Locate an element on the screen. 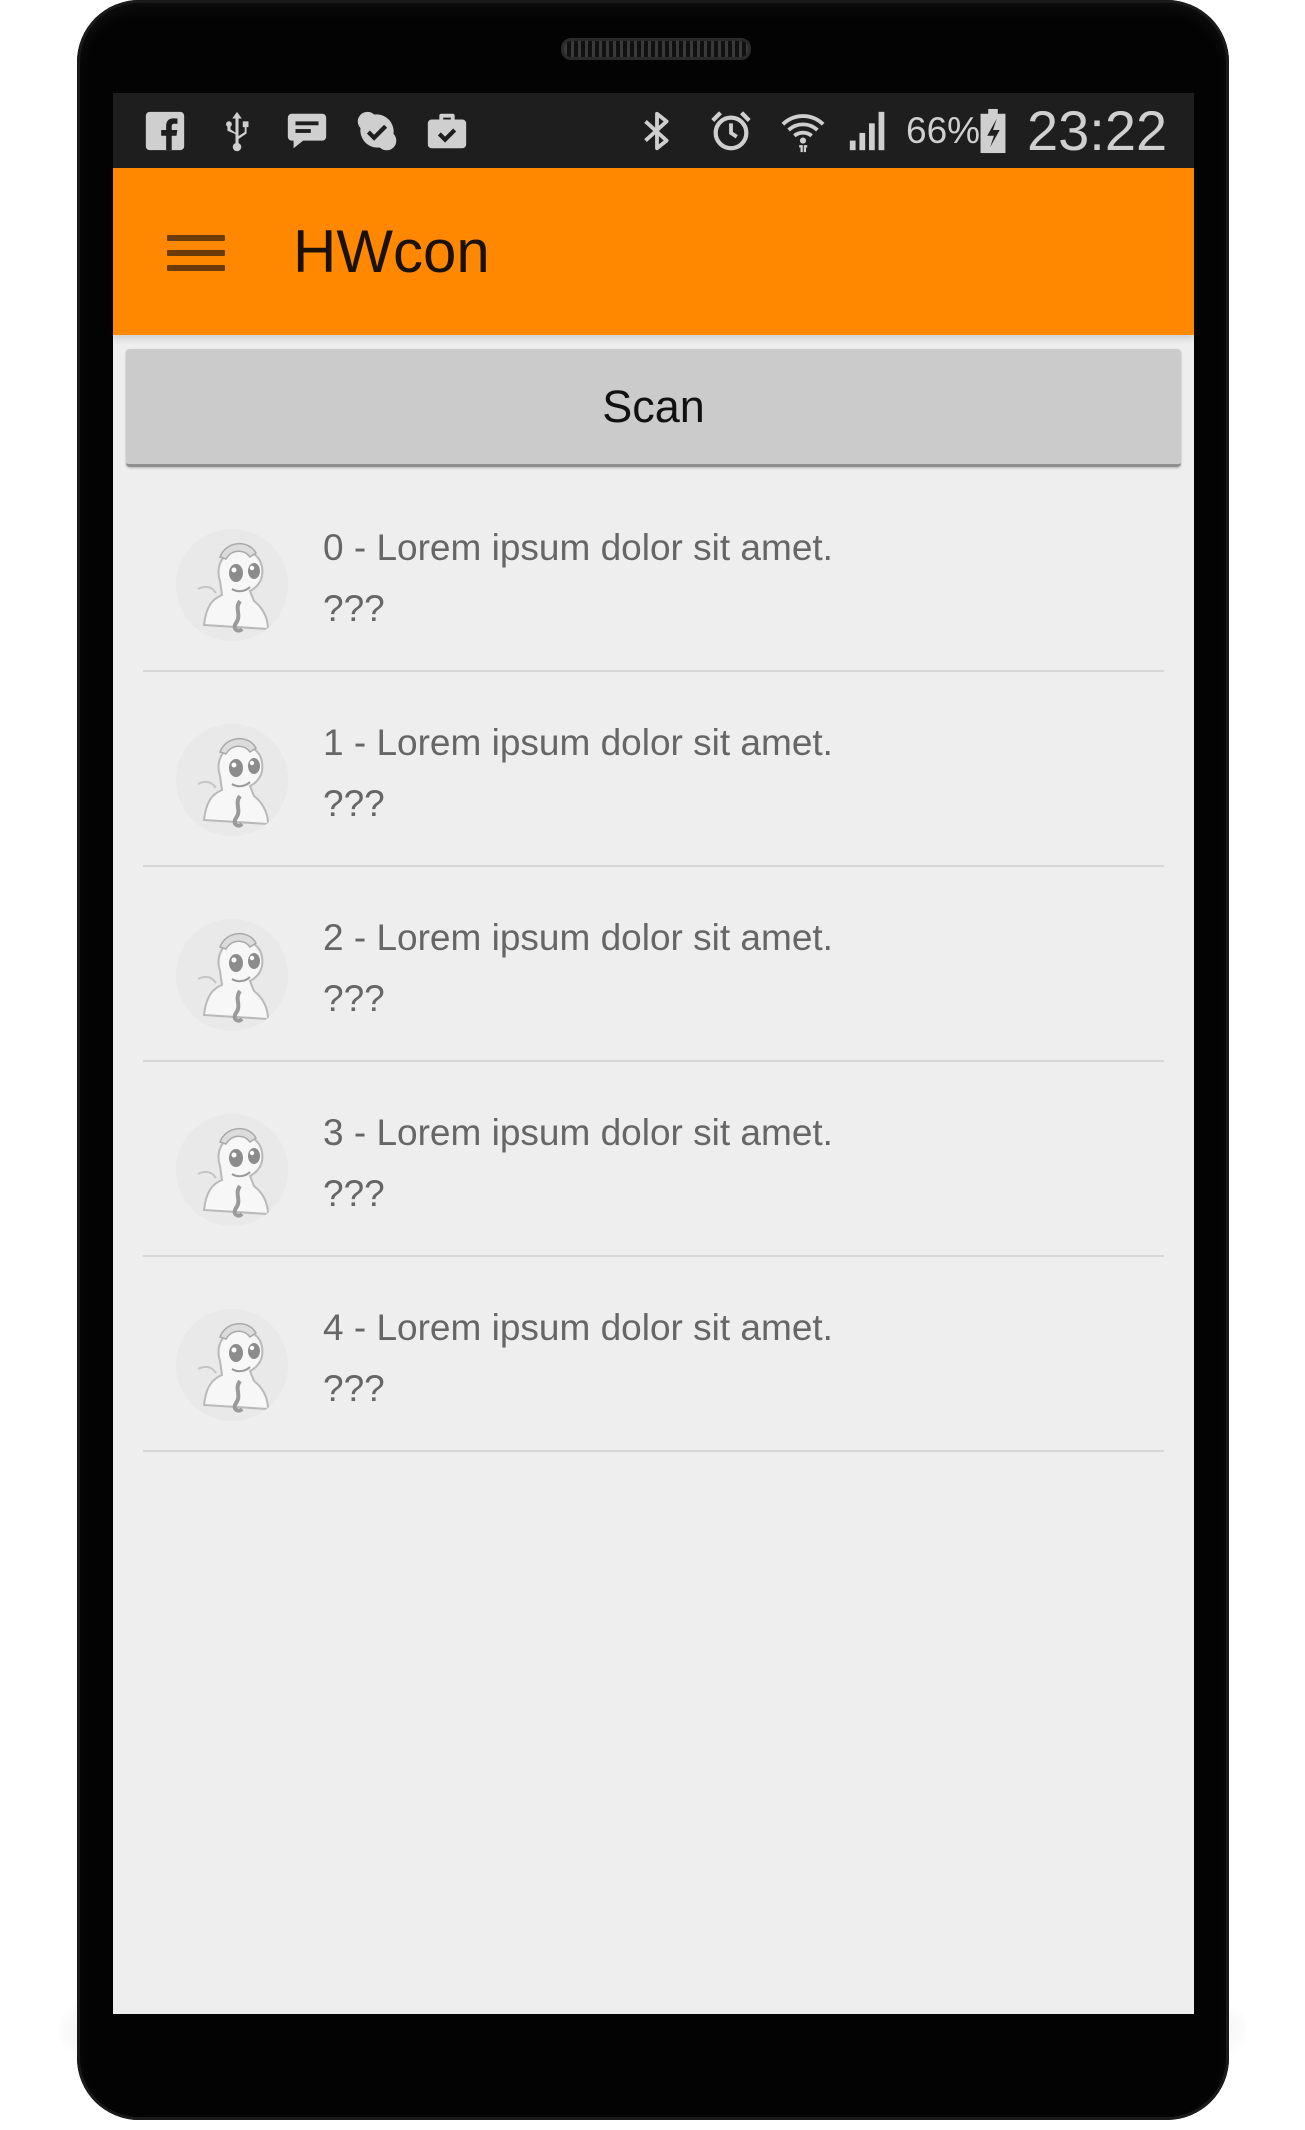 Image resolution: width=1305 pixels, height=2130 pixels. app-bar: HWcon is located at coordinates (653, 251).